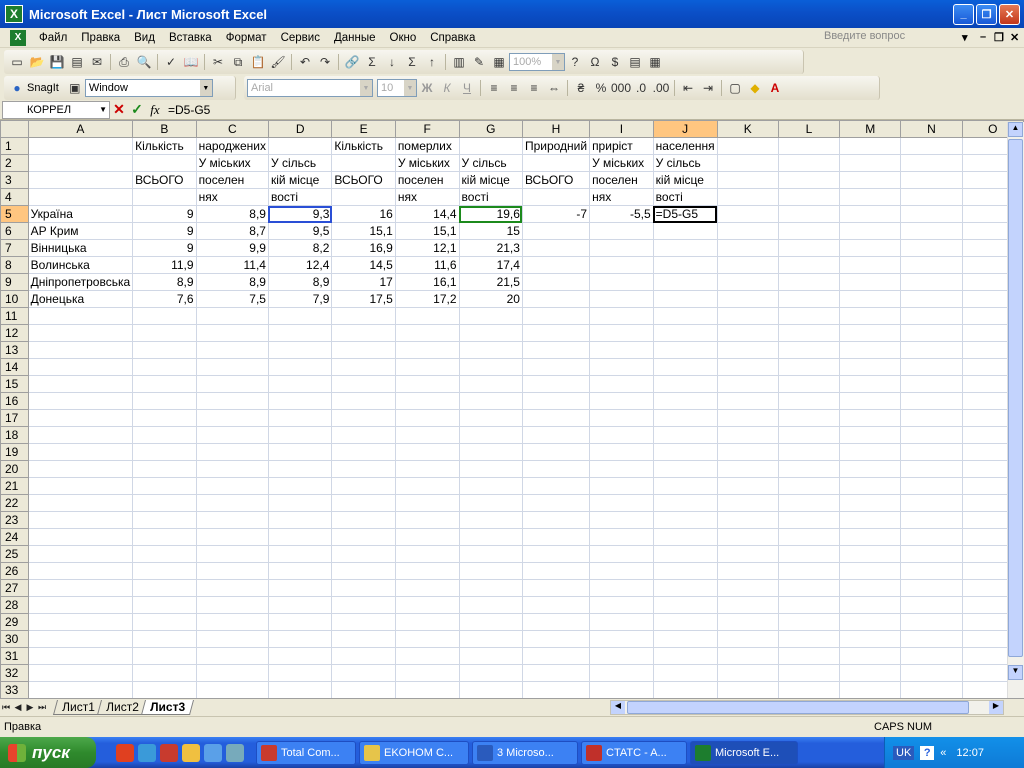  I want to click on cell-d6: 9,5, so click(300, 231).